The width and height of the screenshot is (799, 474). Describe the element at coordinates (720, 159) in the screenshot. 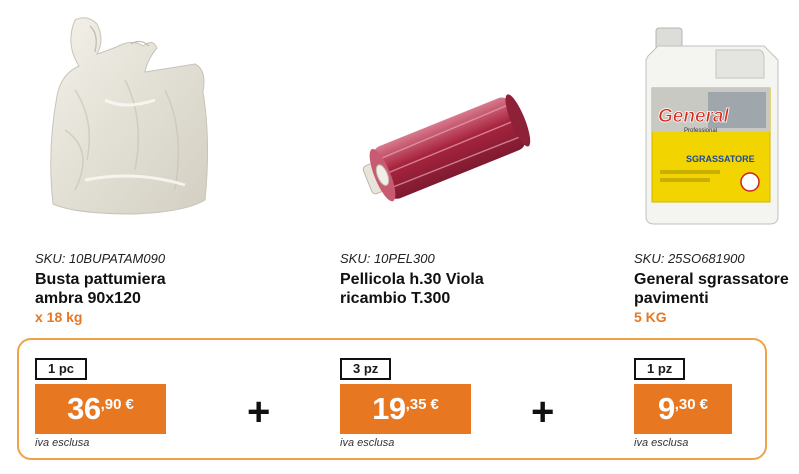

I see `canister-label-text: SGRASSATORE` at that location.